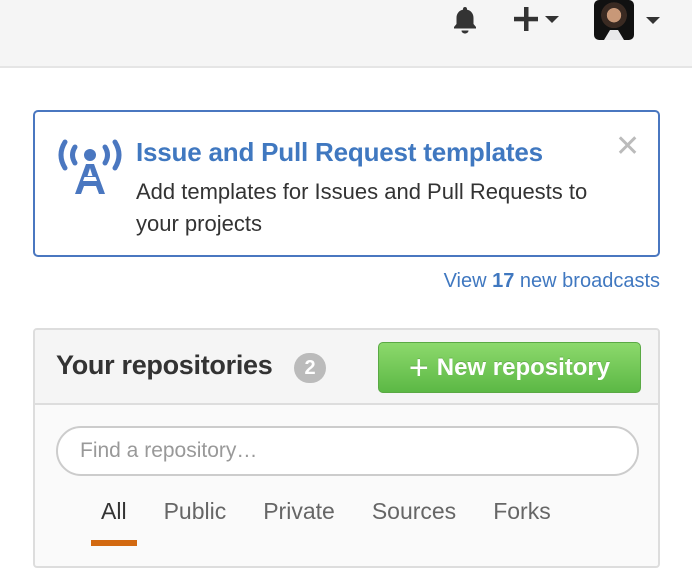 This screenshot has width=692, height=568. I want to click on repositories-count-badge: 2, so click(310, 368).